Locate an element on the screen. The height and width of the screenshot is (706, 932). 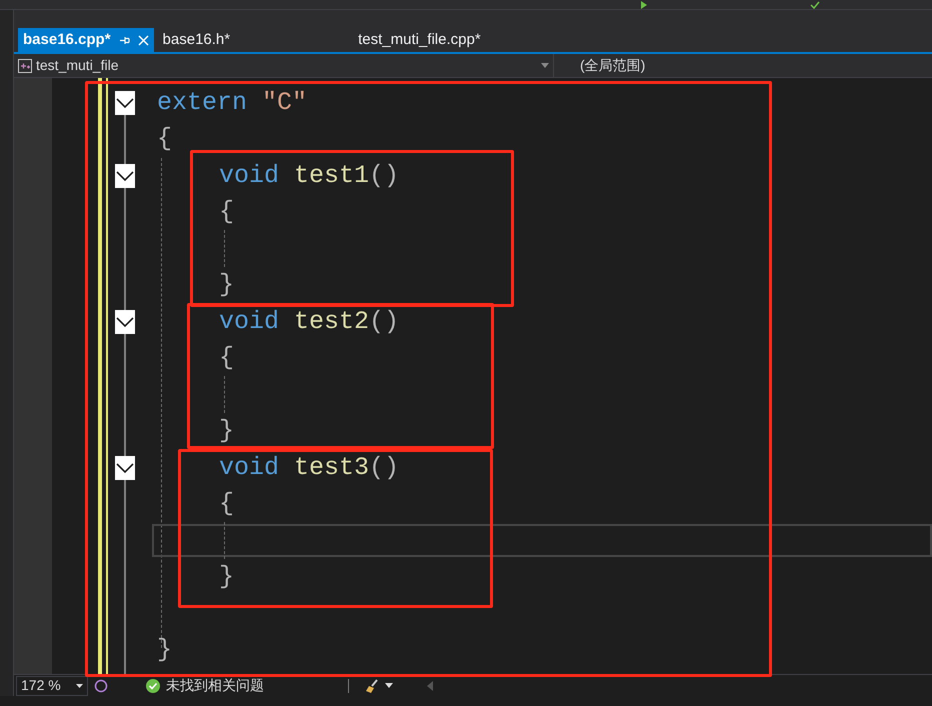
project-icon is located at coordinates (25, 65).